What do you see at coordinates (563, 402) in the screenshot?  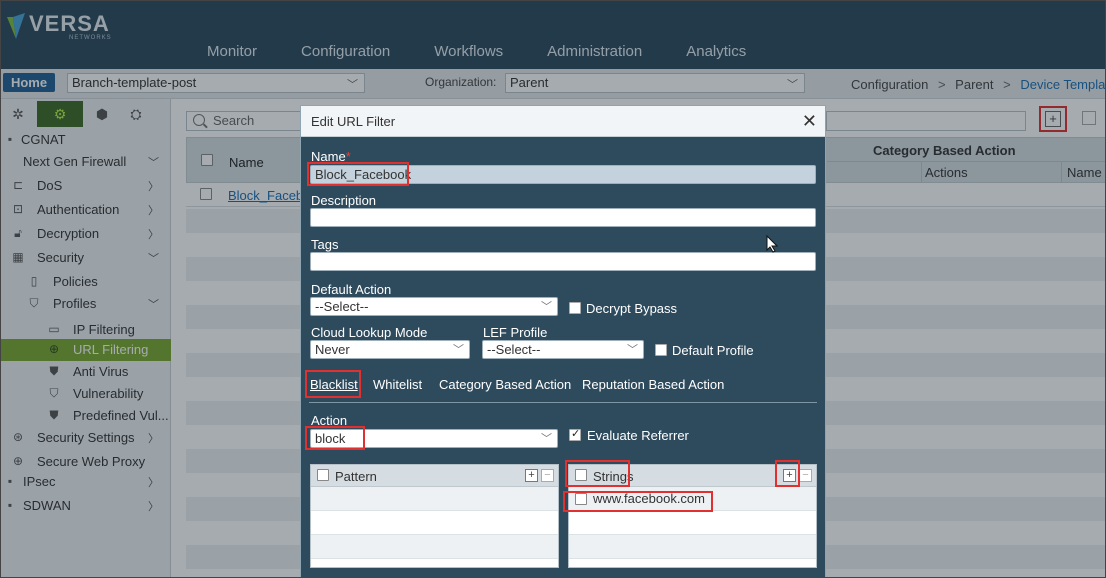 I see `tab-divider` at bounding box center [563, 402].